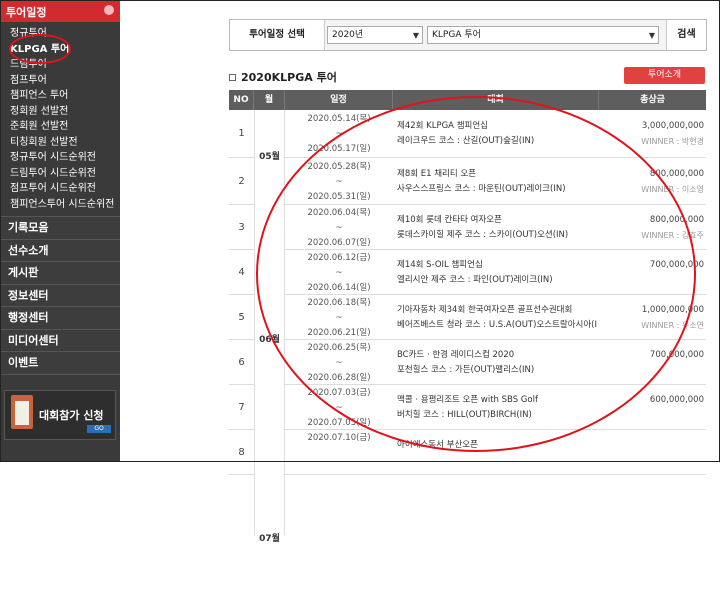  Describe the element at coordinates (26, 12) in the screenshot. I see `sidebar-header-label: 투어일정` at that location.